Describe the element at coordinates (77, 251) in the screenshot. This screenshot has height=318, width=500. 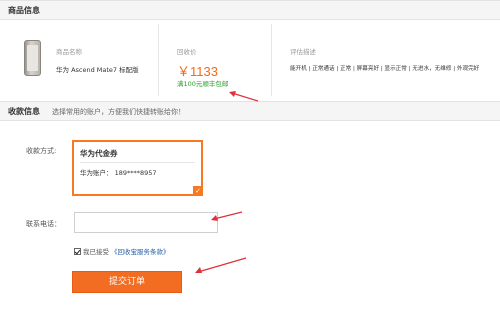
I see `terms-checkbox` at that location.